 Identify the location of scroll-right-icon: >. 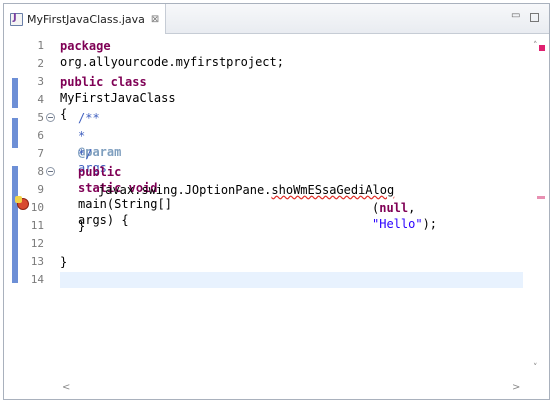
(516, 387).